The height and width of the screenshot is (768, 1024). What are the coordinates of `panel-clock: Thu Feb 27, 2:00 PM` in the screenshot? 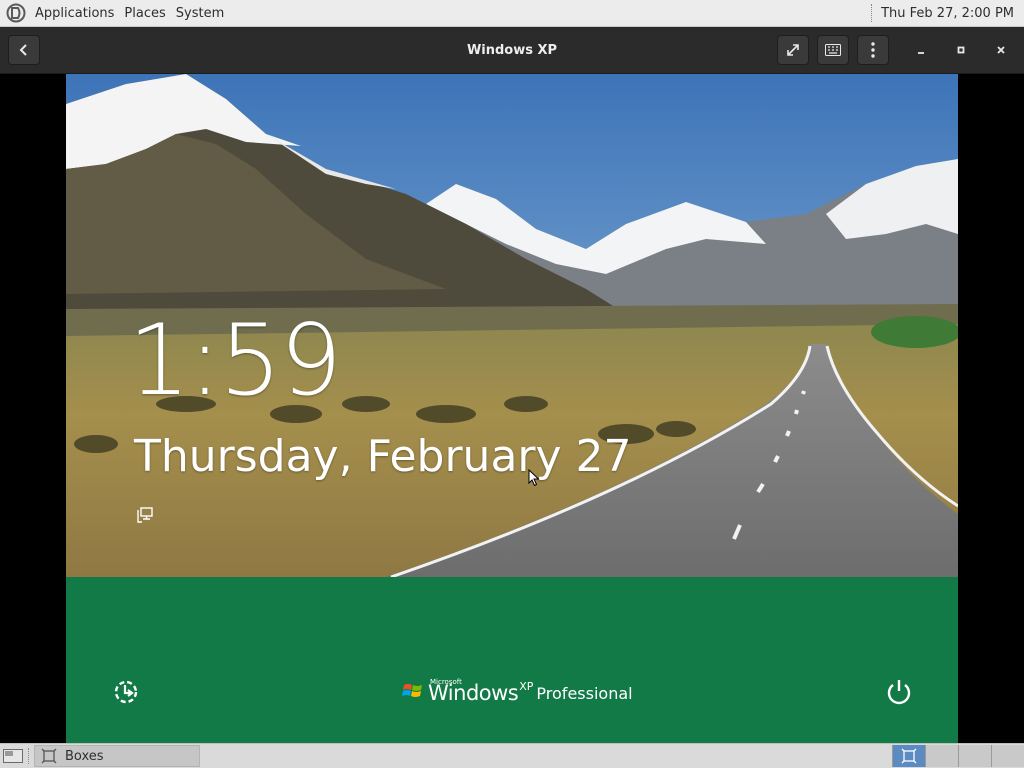 It's located at (947, 13).